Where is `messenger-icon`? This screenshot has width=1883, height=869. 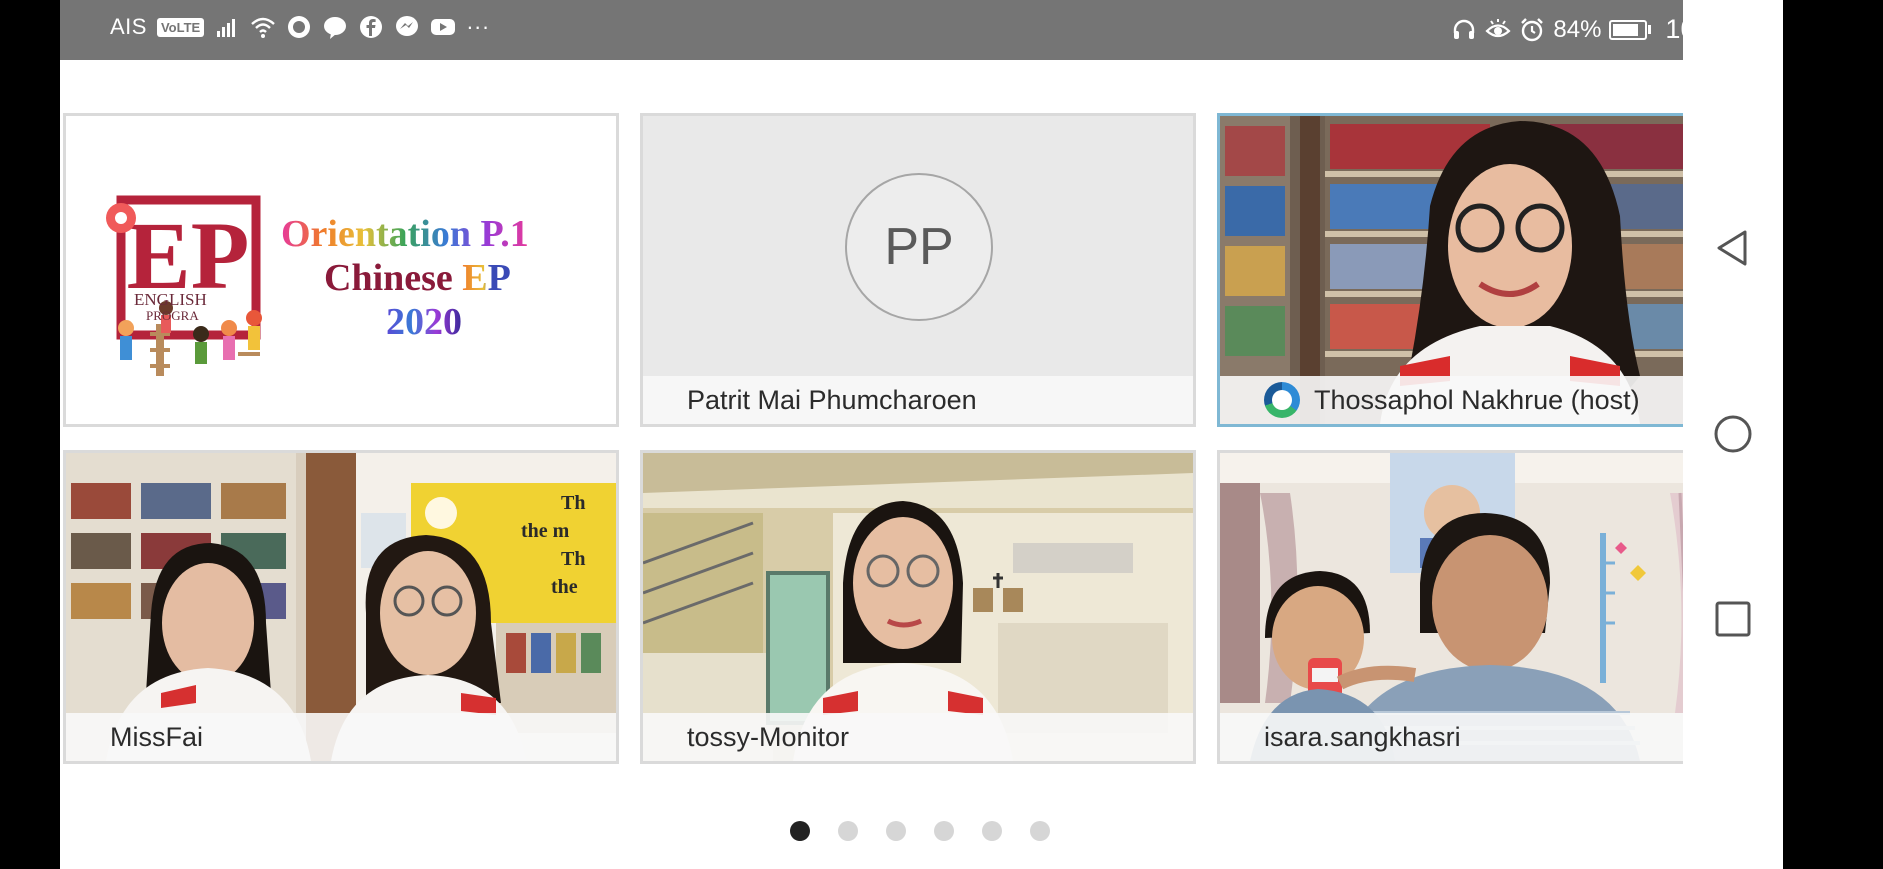
messenger-icon is located at coordinates (407, 27).